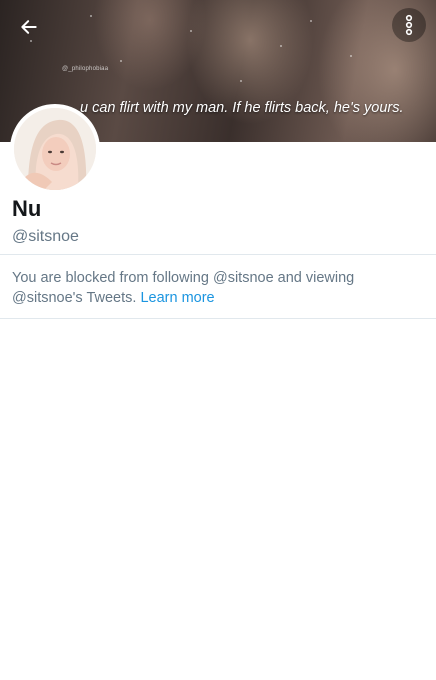  I want to click on more-vertical-icon, so click(409, 25).